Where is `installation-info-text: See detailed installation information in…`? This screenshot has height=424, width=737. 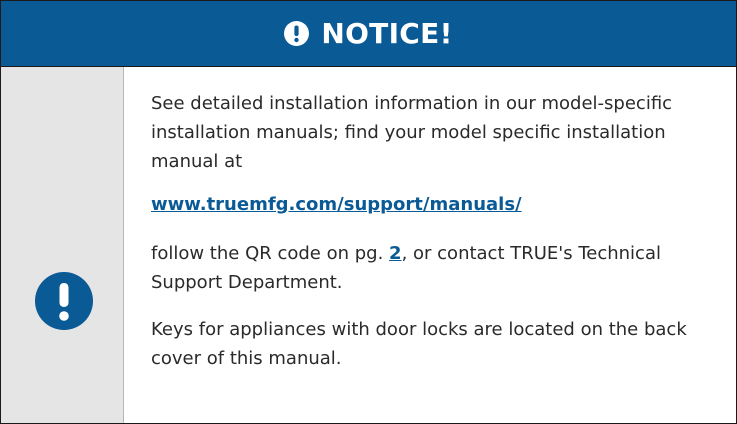 installation-info-text: See detailed installation information in… is located at coordinates (412, 132).